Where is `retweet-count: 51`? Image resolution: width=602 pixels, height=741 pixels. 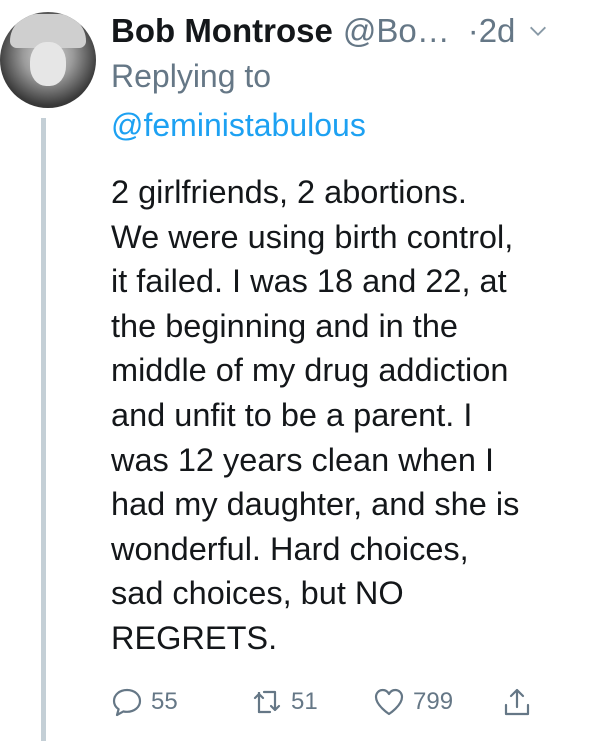
retweet-count: 51 is located at coordinates (304, 701).